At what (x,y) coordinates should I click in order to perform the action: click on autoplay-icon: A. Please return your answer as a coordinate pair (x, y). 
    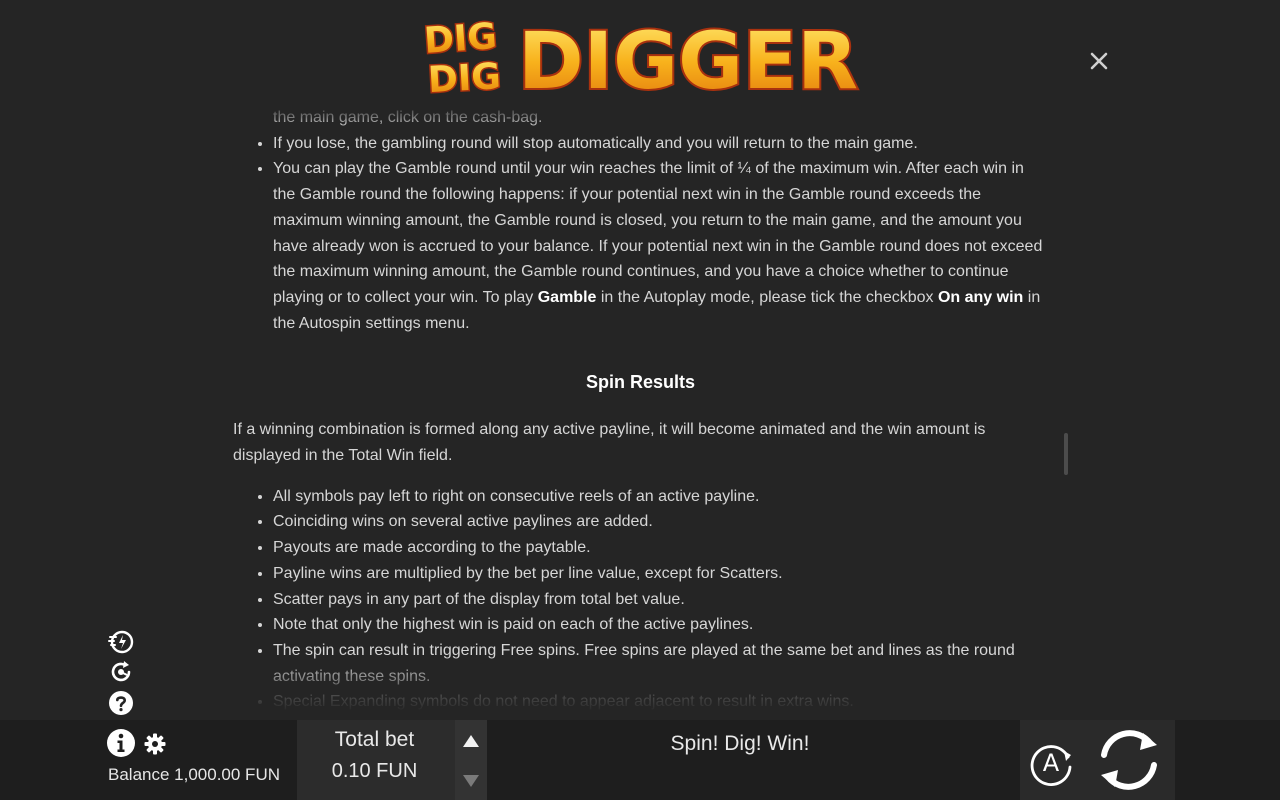
    Looking at the image, I should click on (1051, 765).